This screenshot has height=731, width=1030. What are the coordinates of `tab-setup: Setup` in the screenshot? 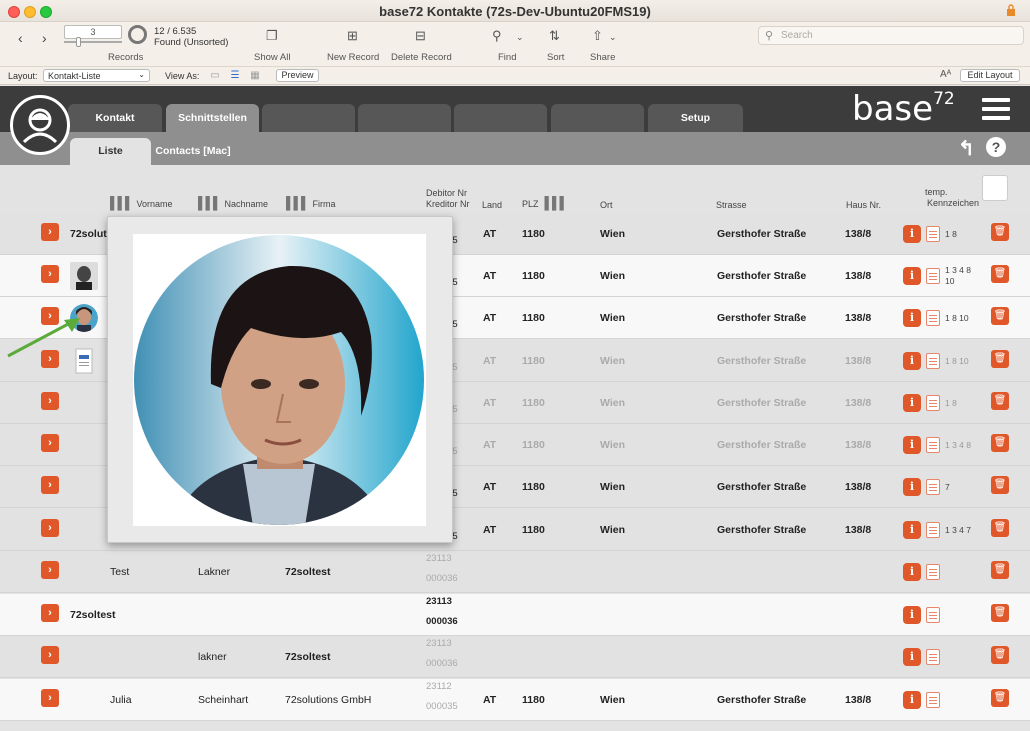 It's located at (695, 118).